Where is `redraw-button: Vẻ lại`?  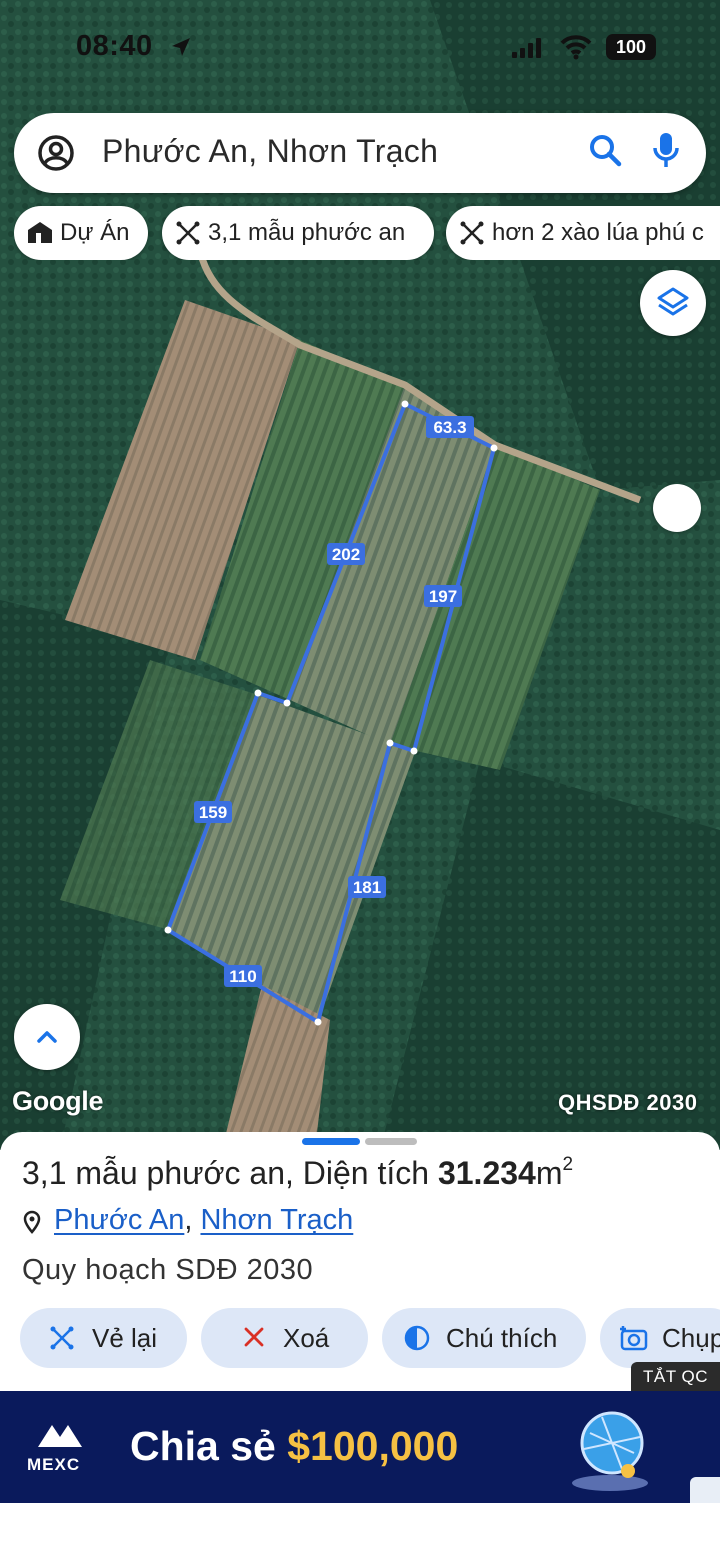
redraw-button: Vẻ lại is located at coordinates (103, 1338).